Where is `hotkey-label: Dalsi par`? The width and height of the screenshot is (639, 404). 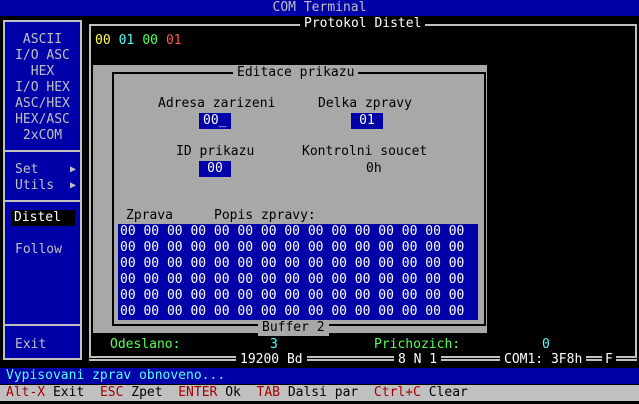 hotkey-label: Dalsi par is located at coordinates (323, 392).